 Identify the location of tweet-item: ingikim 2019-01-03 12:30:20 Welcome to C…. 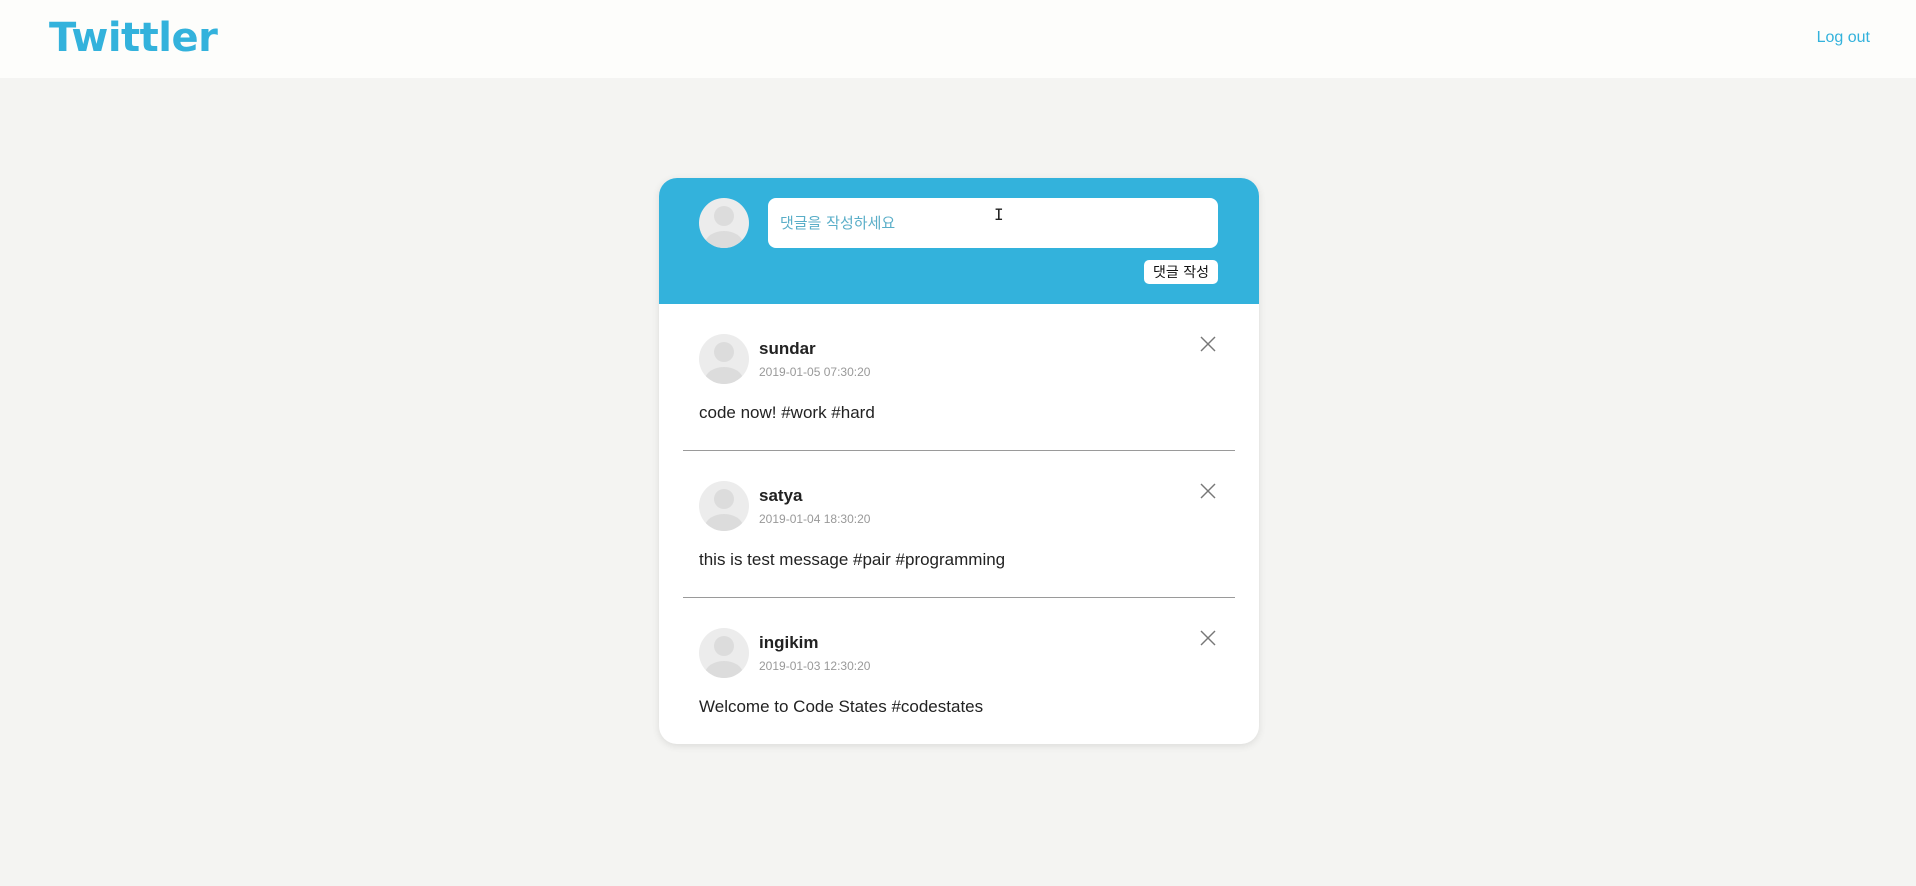
(959, 671).